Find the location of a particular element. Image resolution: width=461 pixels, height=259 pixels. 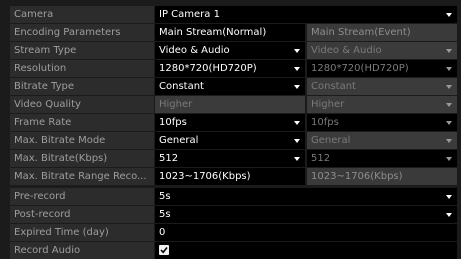

max-bitrate-mode-row: Max. Bitrate Mode General General is located at coordinates (233, 140).